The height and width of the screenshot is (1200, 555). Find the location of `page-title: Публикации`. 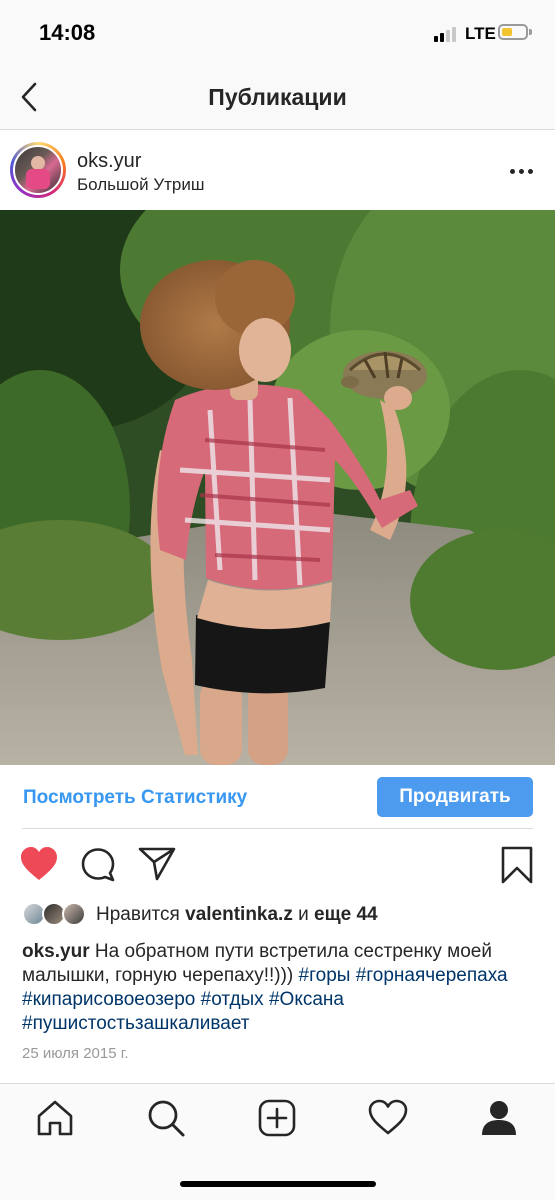

page-title: Публикации is located at coordinates (277, 97).